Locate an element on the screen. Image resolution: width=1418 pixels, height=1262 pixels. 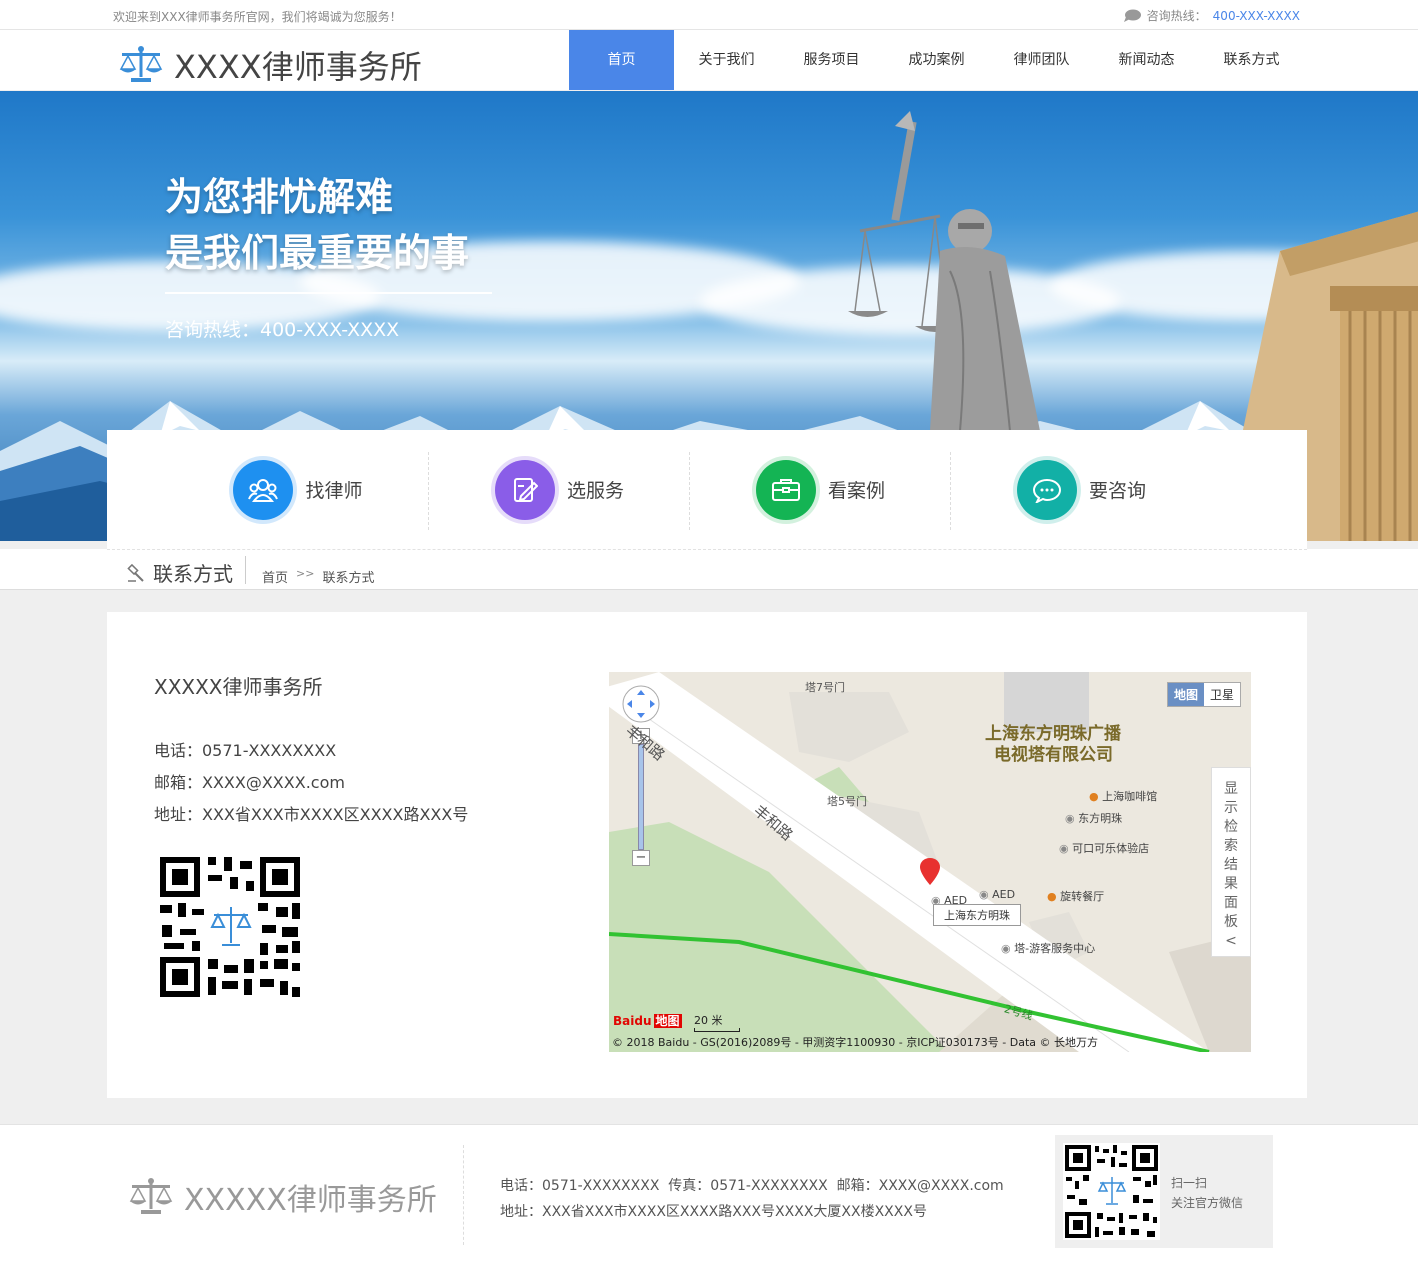
breadcrumb-current: 联系方式 is located at coordinates (348, 576).